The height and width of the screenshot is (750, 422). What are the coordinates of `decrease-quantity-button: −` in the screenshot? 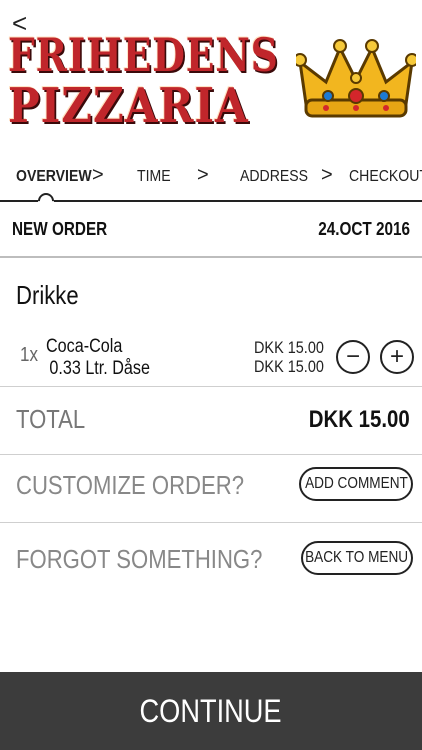 It's located at (353, 357).